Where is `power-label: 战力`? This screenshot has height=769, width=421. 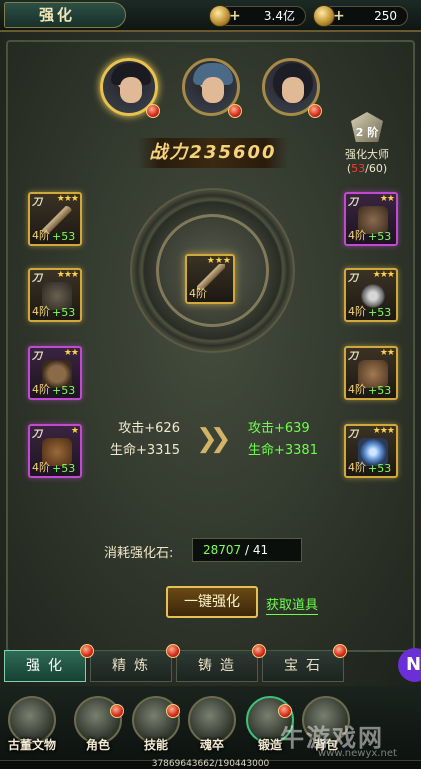
power-label: 战力 is located at coordinates (169, 152).